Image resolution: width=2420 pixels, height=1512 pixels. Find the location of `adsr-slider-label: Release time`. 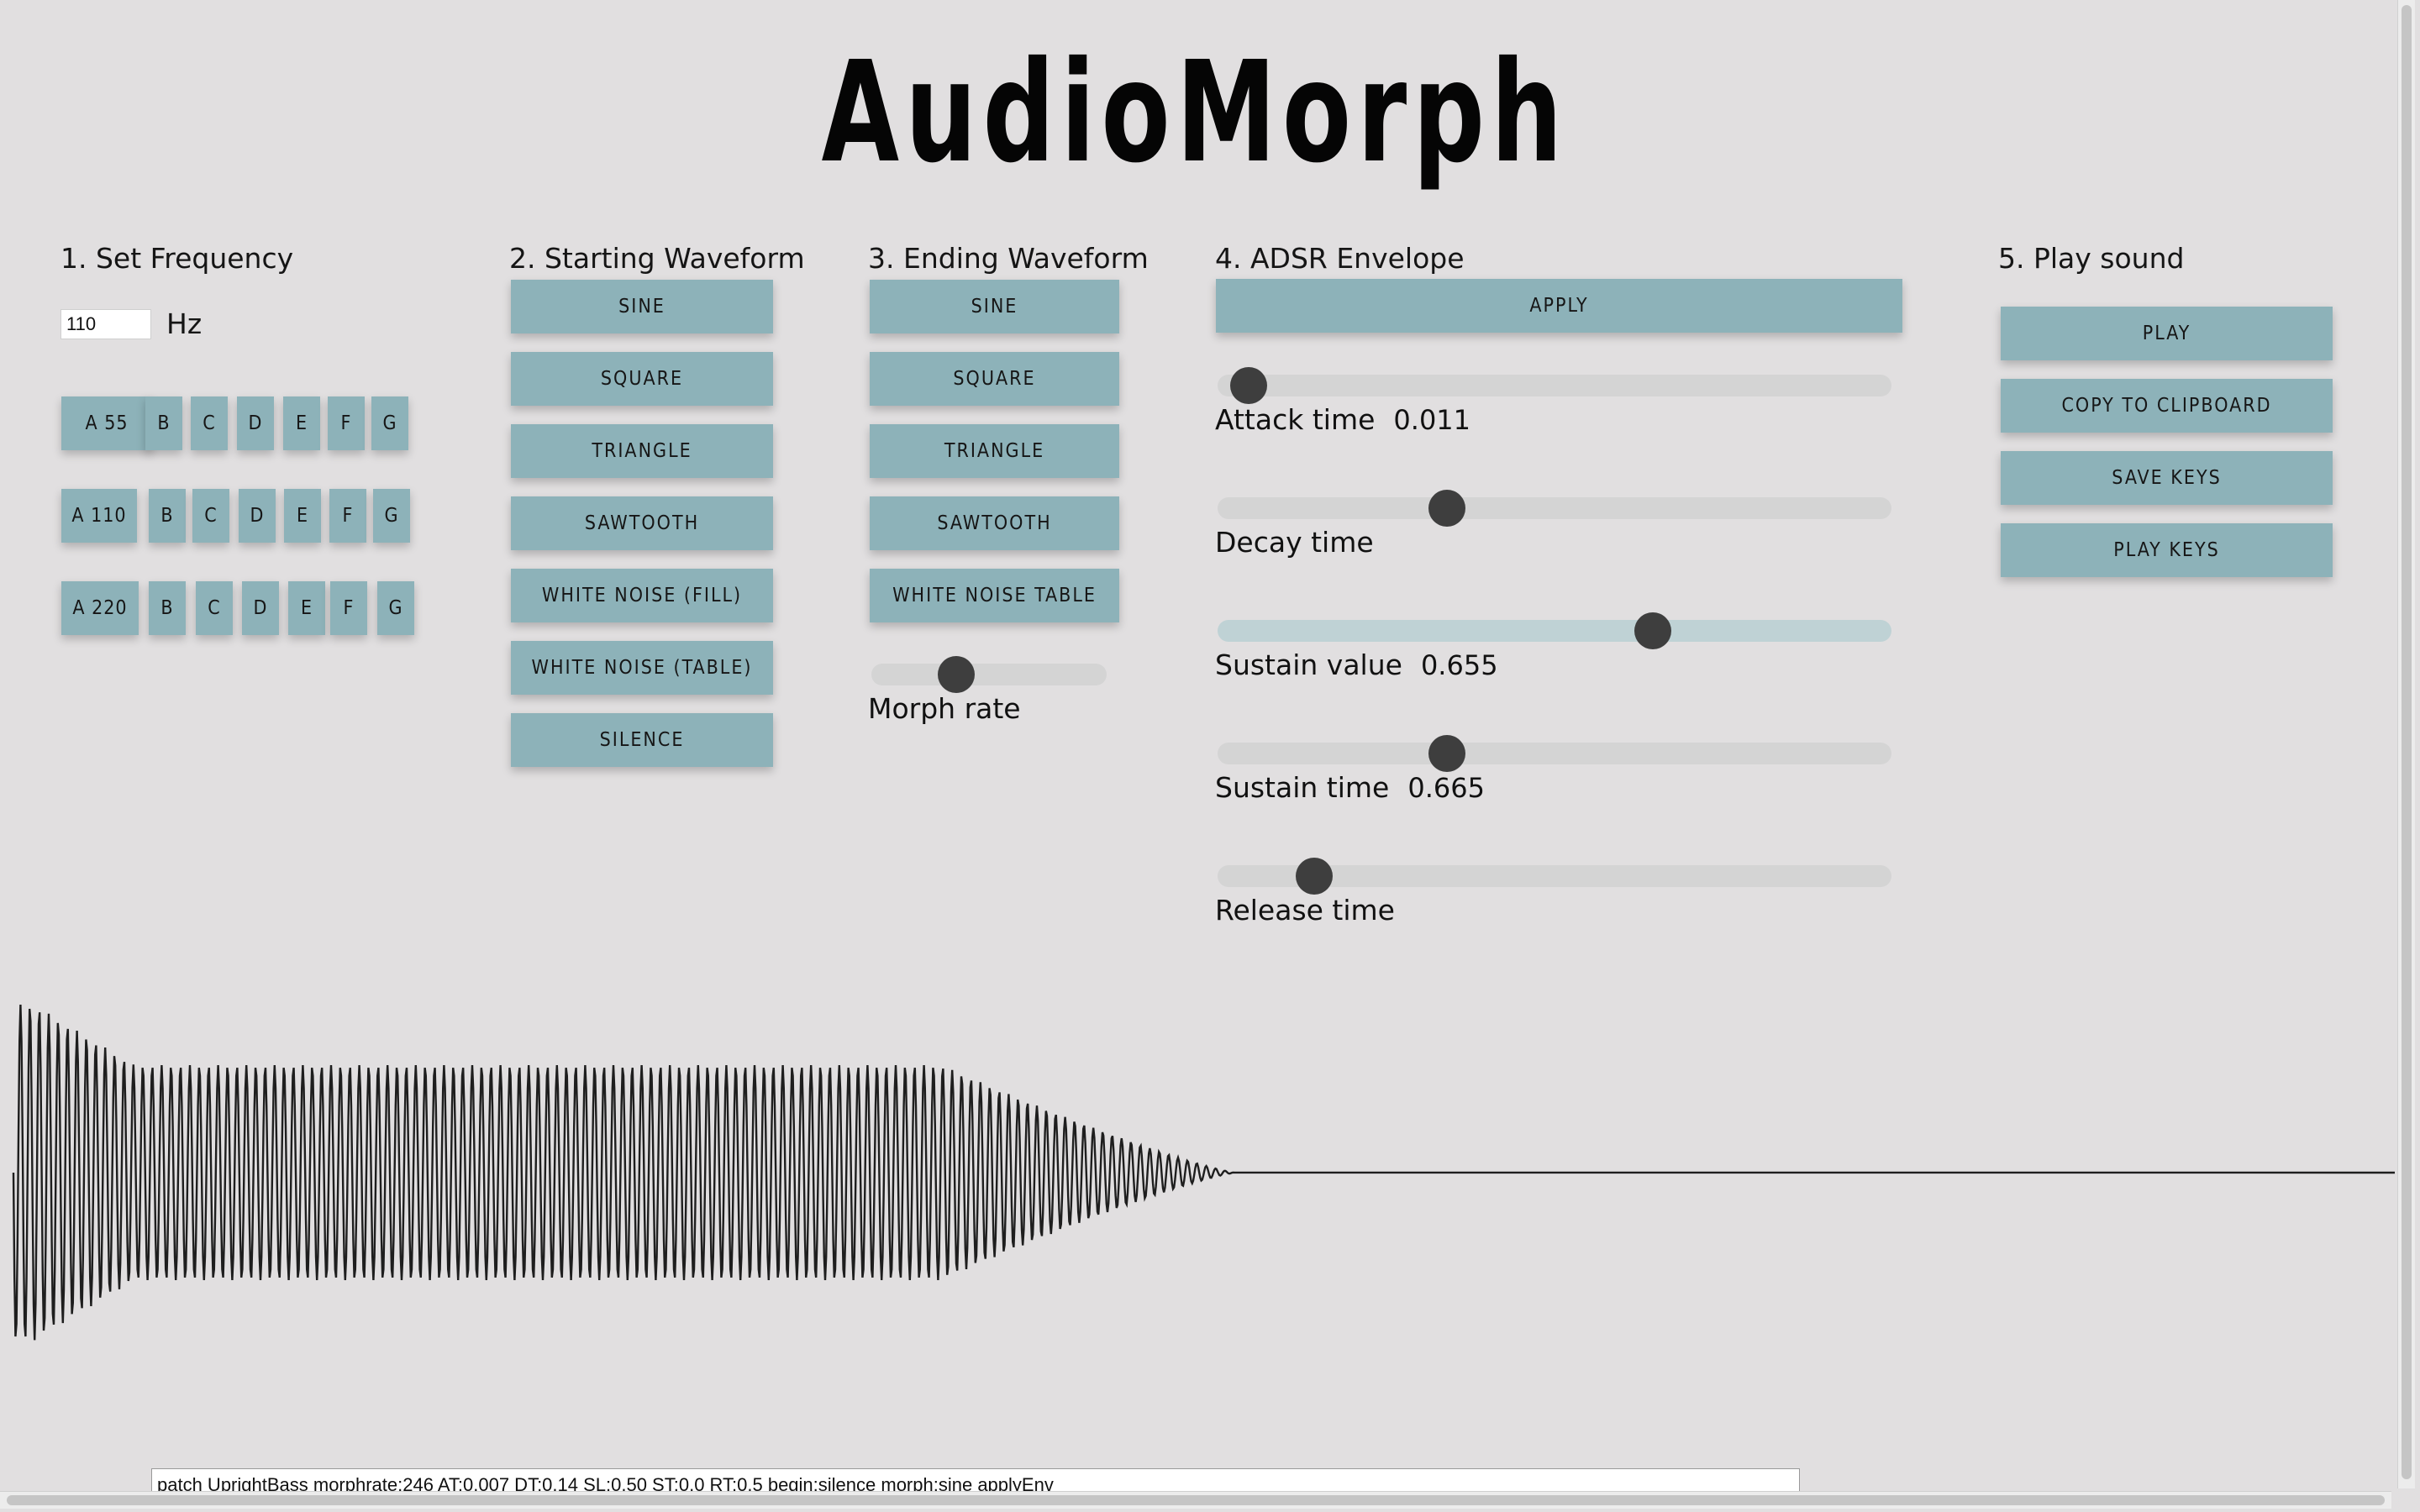

adsr-slider-label: Release time is located at coordinates (1305, 910).